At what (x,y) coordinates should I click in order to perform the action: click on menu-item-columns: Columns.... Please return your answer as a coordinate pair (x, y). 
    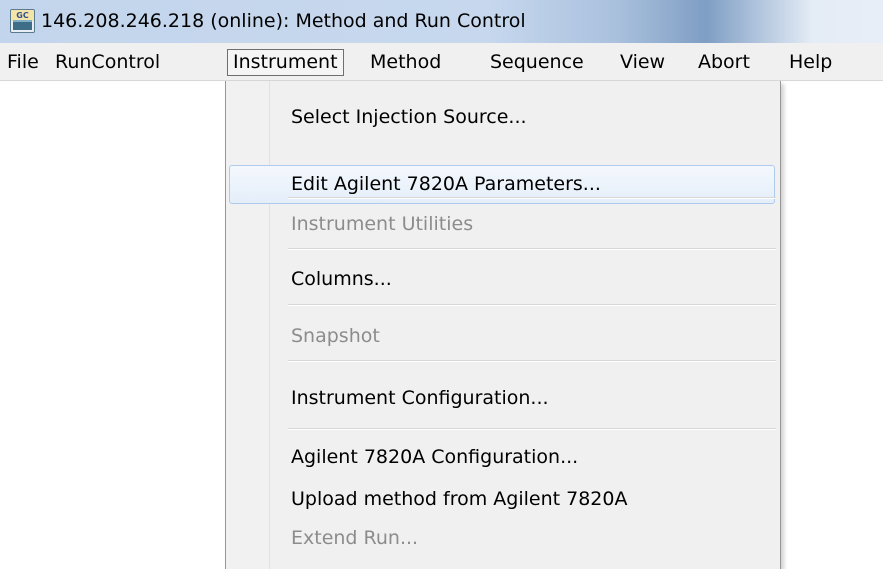
    Looking at the image, I should click on (502, 279).